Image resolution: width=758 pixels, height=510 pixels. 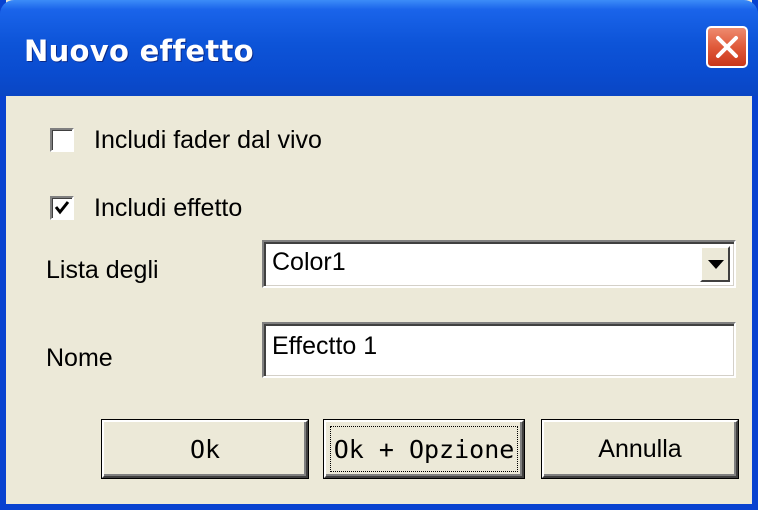 I want to click on name-field: Effectto 1, so click(x=499, y=350).